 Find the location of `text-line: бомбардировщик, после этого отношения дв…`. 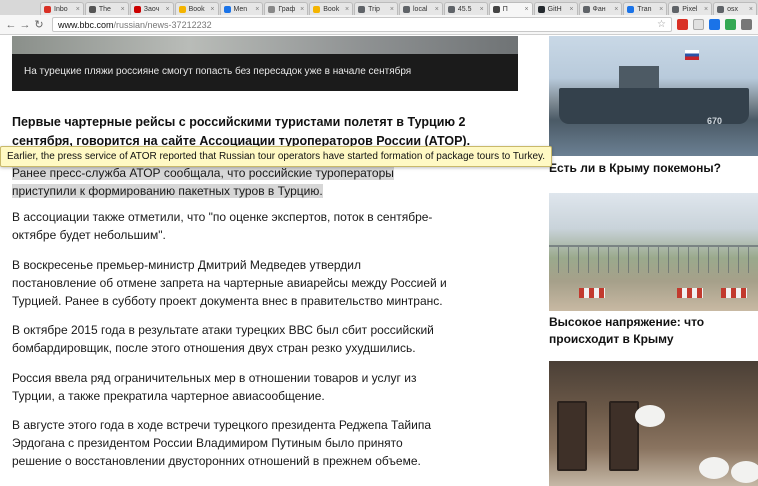

text-line: бомбардировщик, после этого отношения дв… is located at coordinates (214, 348).